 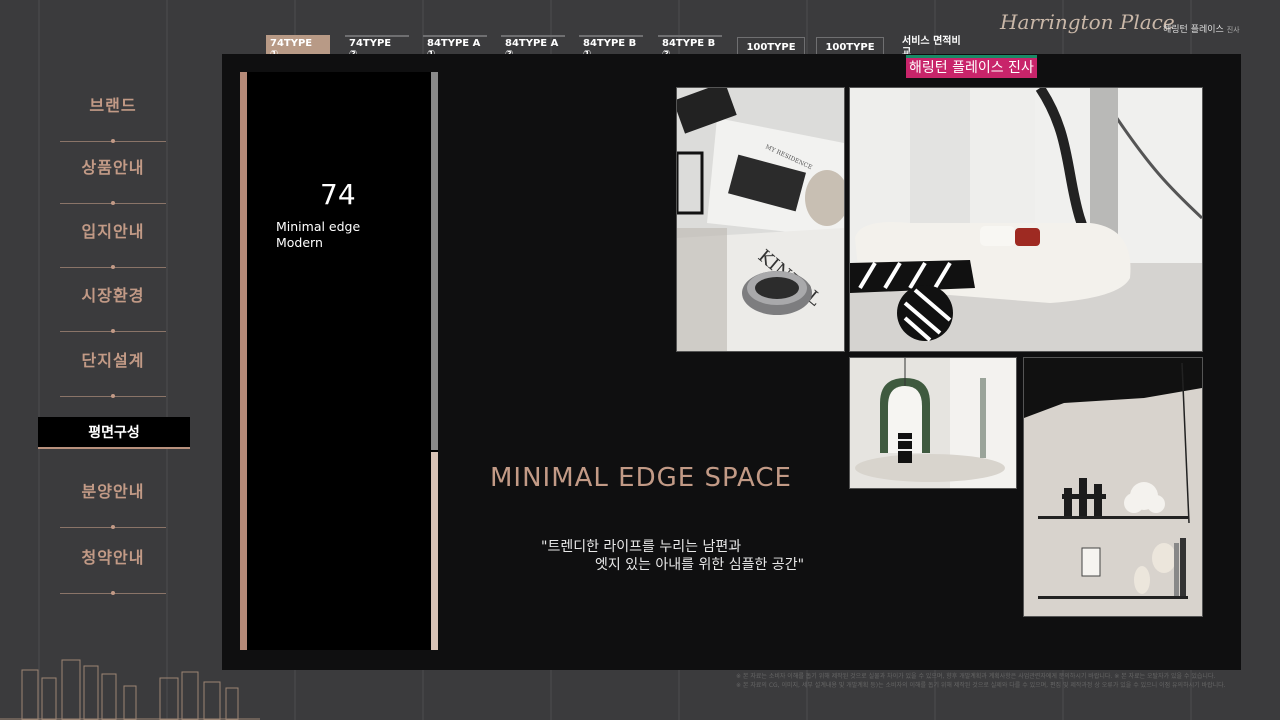 I want to click on skyline-illustration, so click(x=130, y=689).